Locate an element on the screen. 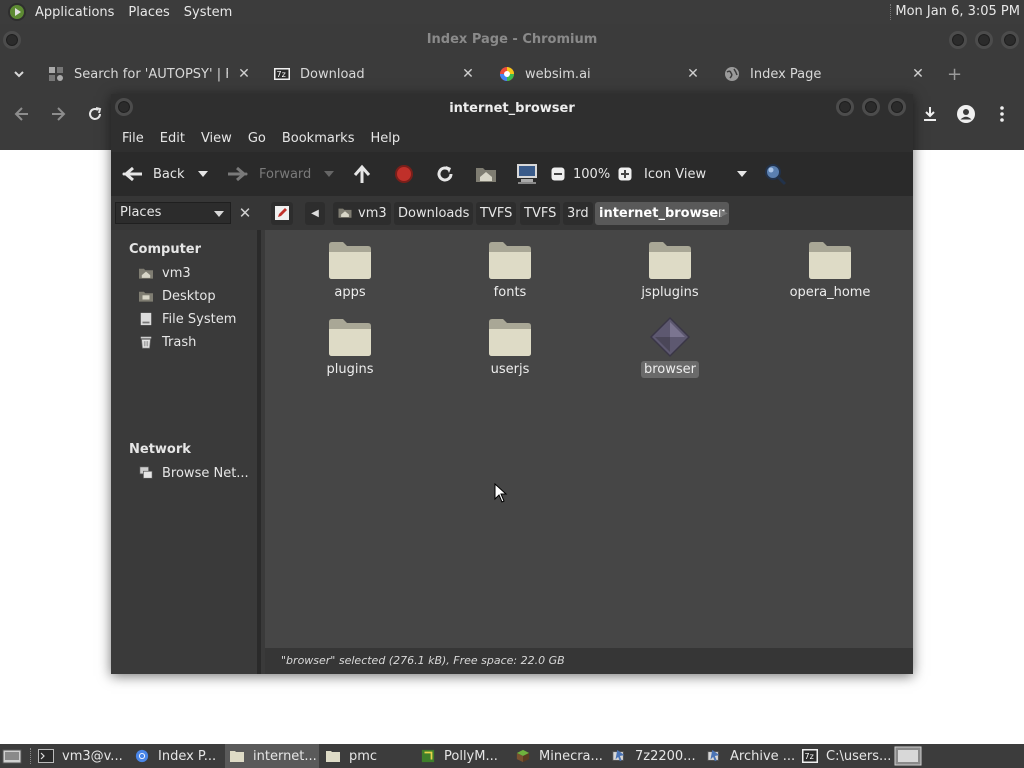 Image resolution: width=1024 pixels, height=768 pixels. applications-menu: Applications is located at coordinates (74, 12).